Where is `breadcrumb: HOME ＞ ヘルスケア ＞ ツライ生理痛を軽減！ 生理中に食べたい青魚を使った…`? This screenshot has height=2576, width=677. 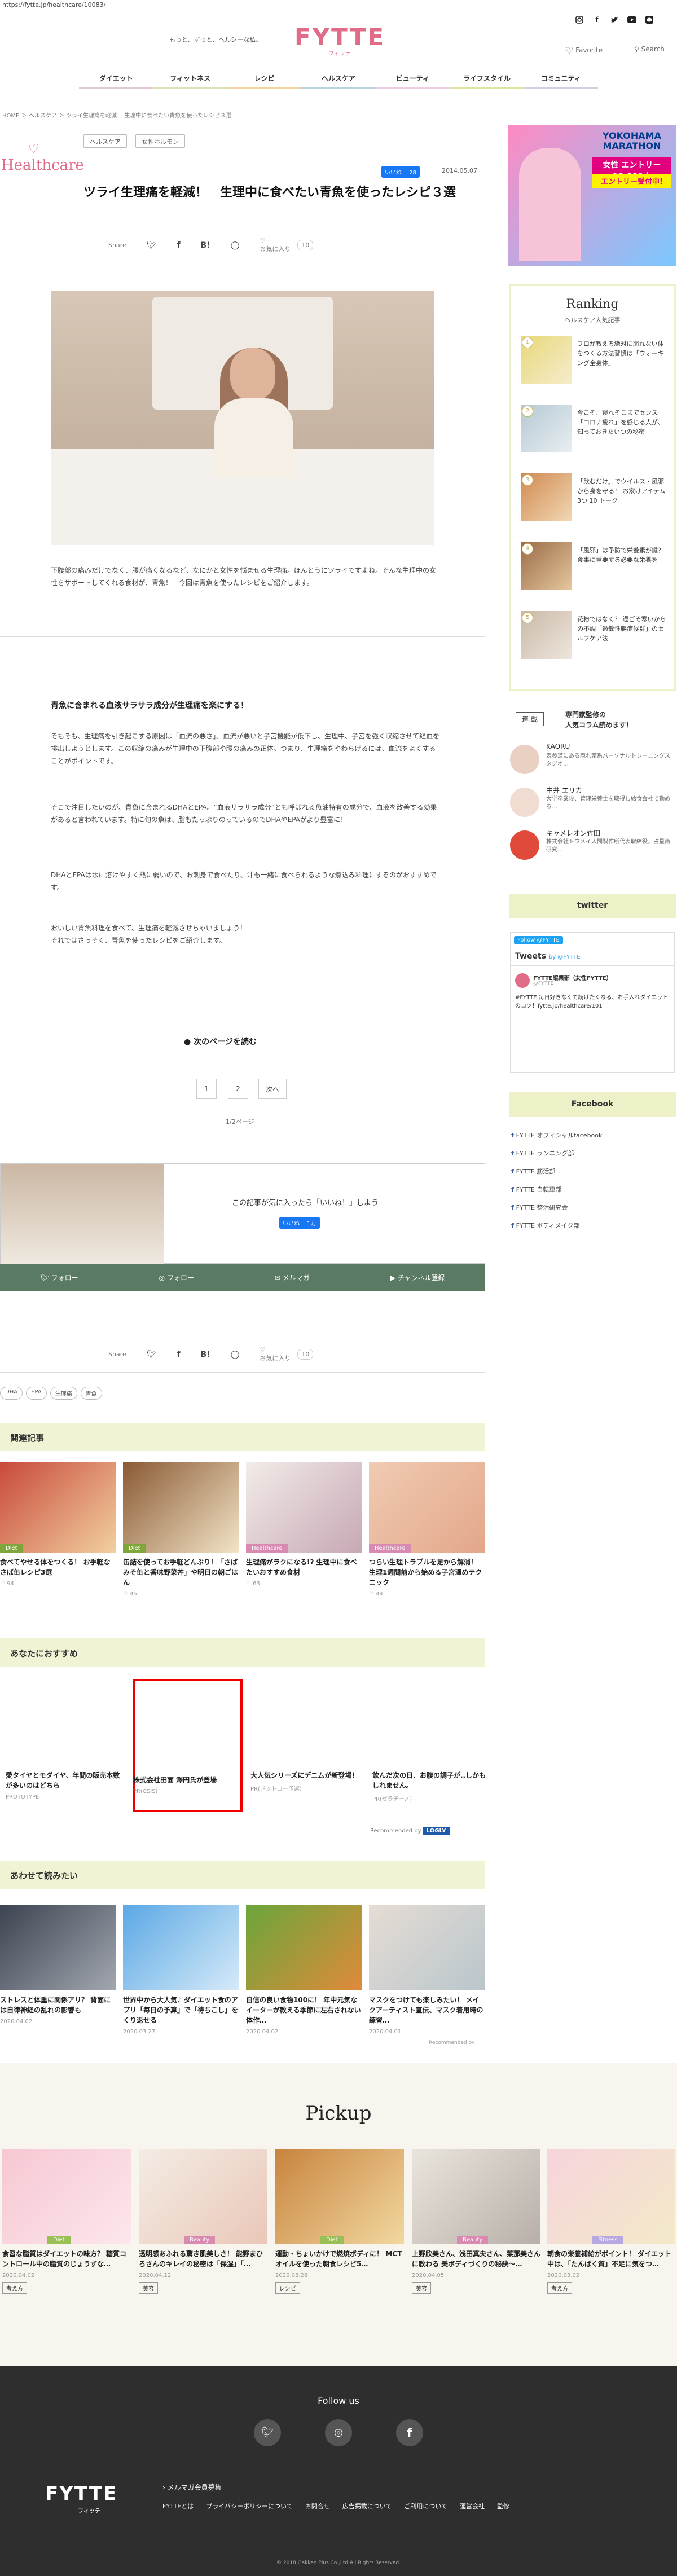
breadcrumb: HOME ＞ ヘルスケア ＞ ツライ生理痛を軽減！ 生理中に食べたい青魚を使った… is located at coordinates (117, 115).